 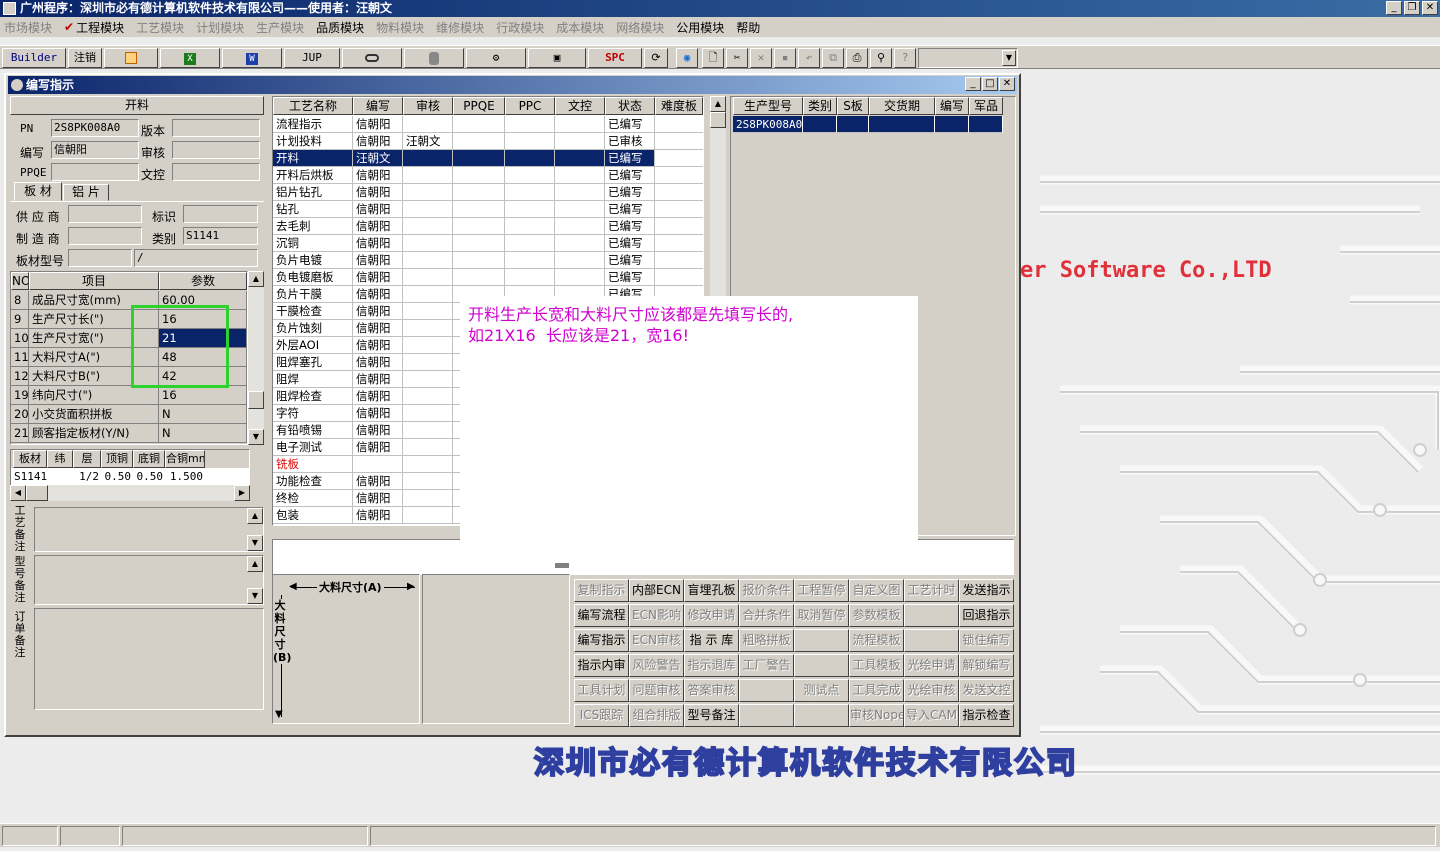 What do you see at coordinates (820, 106) in the screenshot?
I see `model-col-1: 类别` at bounding box center [820, 106].